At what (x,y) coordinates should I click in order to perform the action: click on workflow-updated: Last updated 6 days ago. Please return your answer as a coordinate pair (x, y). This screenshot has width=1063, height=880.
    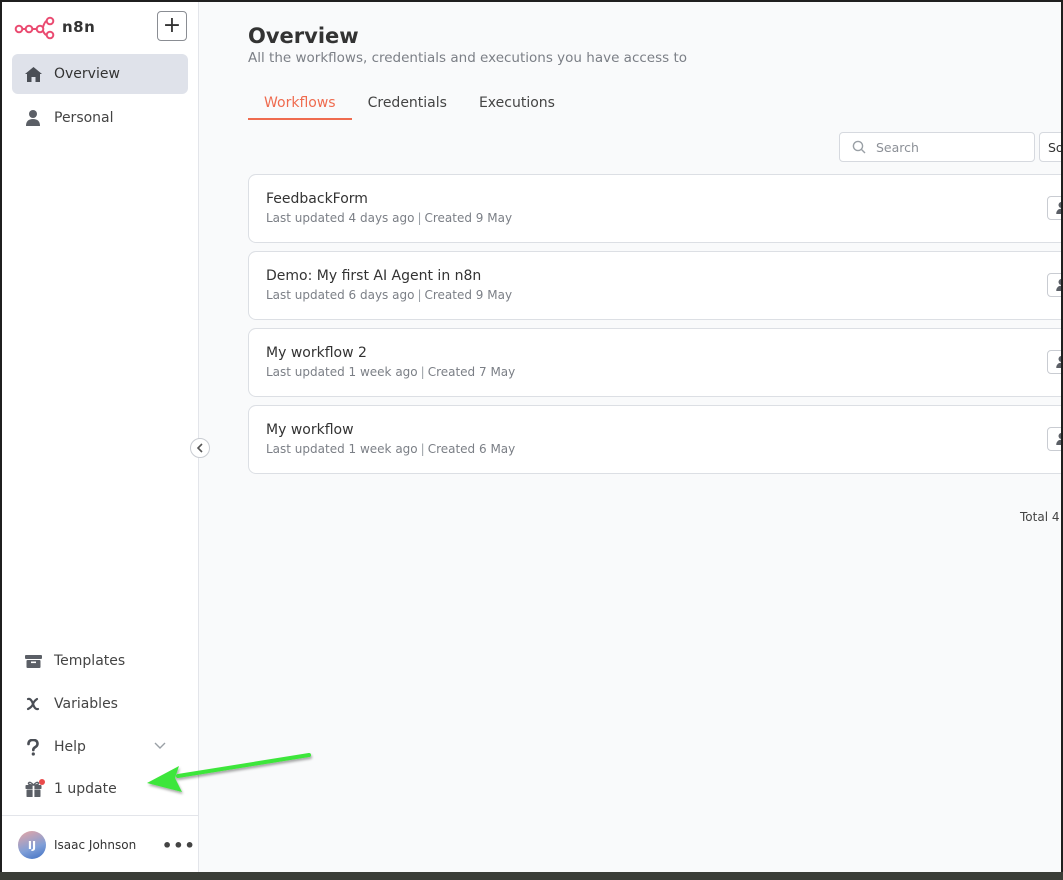
    Looking at the image, I should click on (340, 295).